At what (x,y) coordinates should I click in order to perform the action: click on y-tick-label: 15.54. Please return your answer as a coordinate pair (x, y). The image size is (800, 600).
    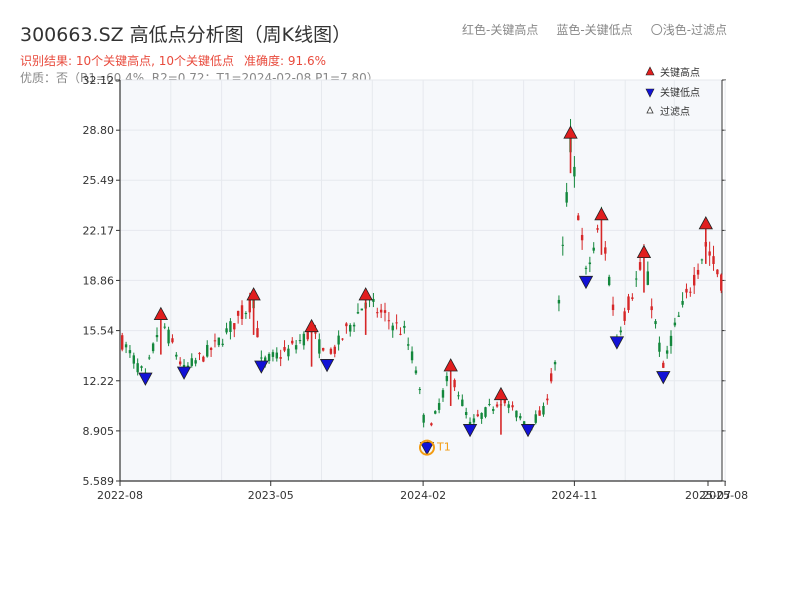
    Looking at the image, I should click on (99, 331).